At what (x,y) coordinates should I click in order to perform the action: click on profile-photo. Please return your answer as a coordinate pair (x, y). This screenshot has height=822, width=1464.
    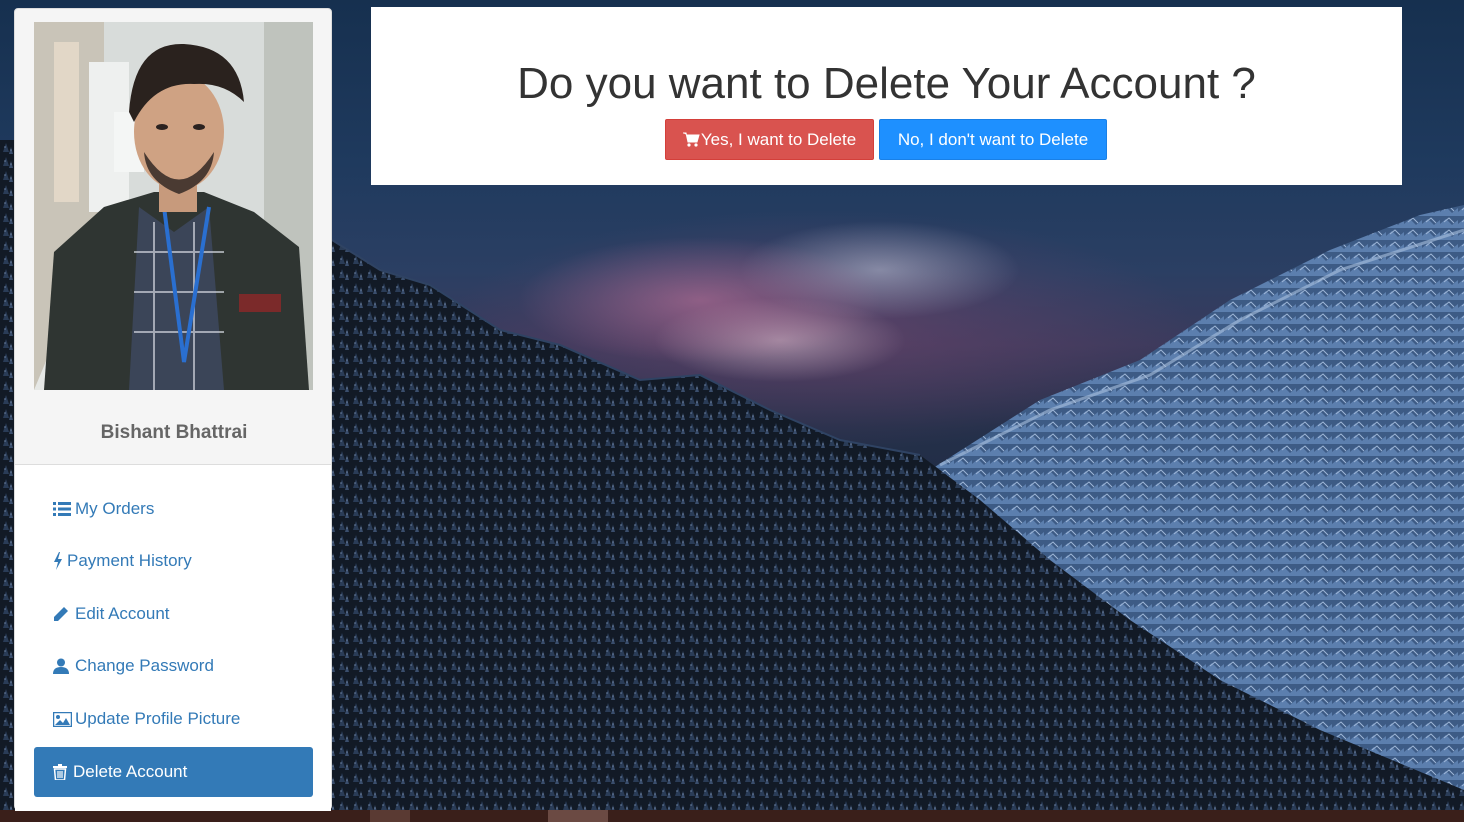
    Looking at the image, I should click on (173, 206).